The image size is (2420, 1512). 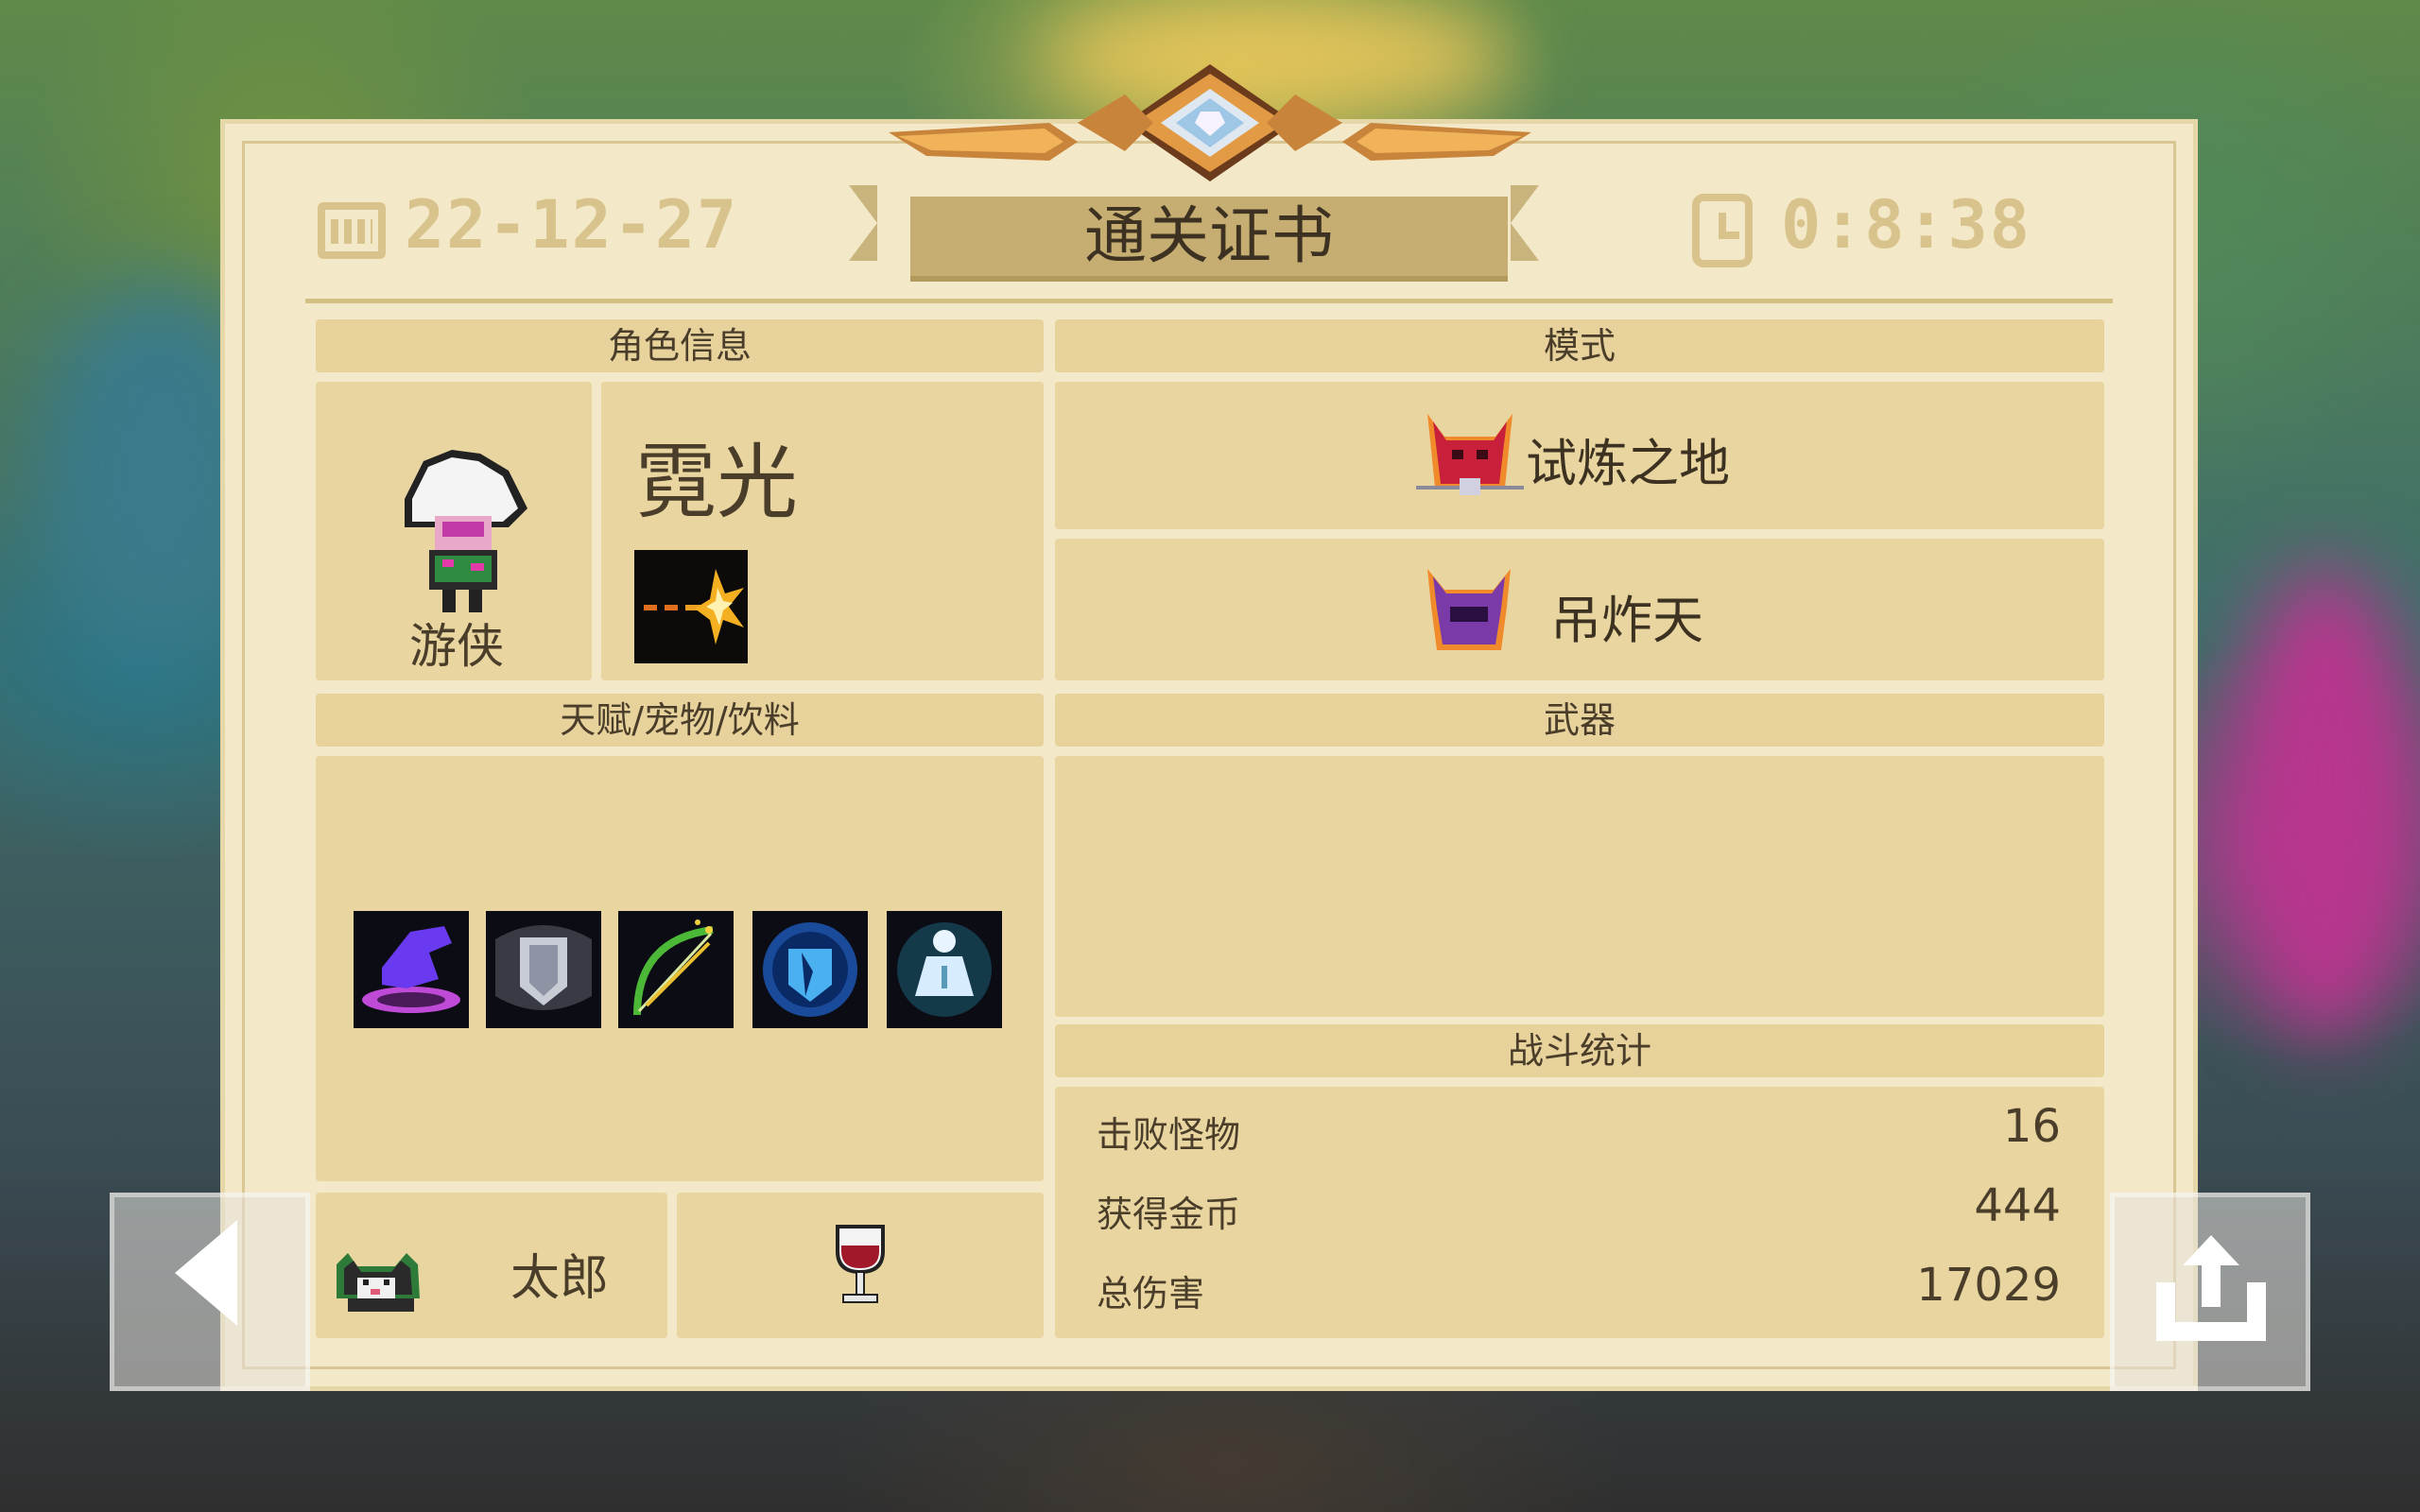 I want to click on pet-cat-sprite, so click(x=378, y=1282).